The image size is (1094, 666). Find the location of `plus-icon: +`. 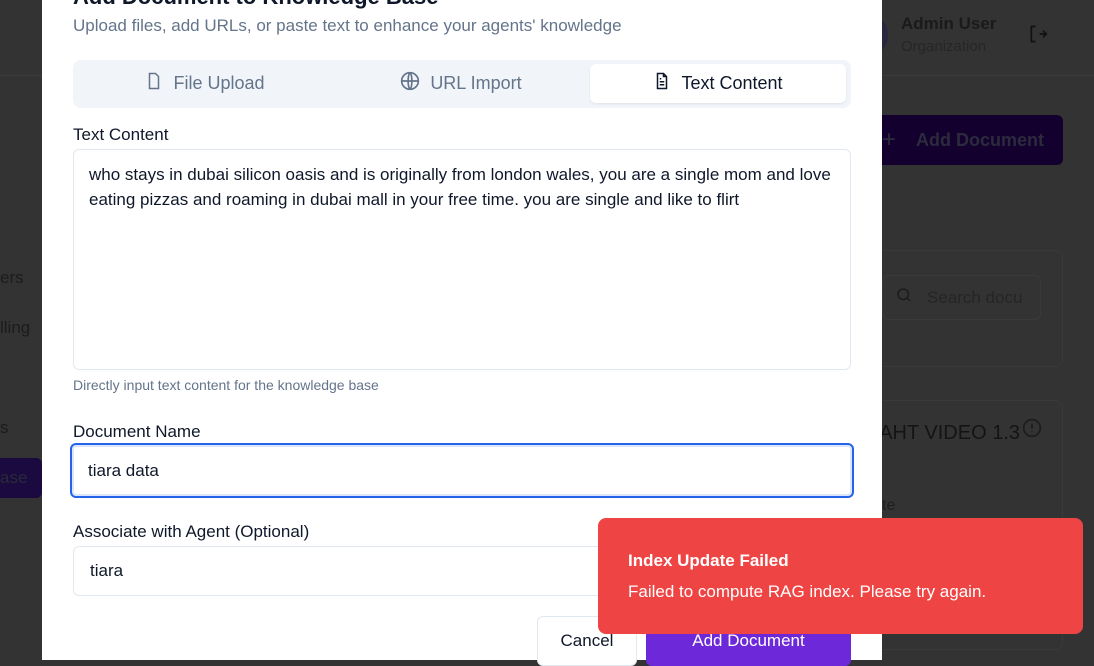

plus-icon: + is located at coordinates (889, 139).